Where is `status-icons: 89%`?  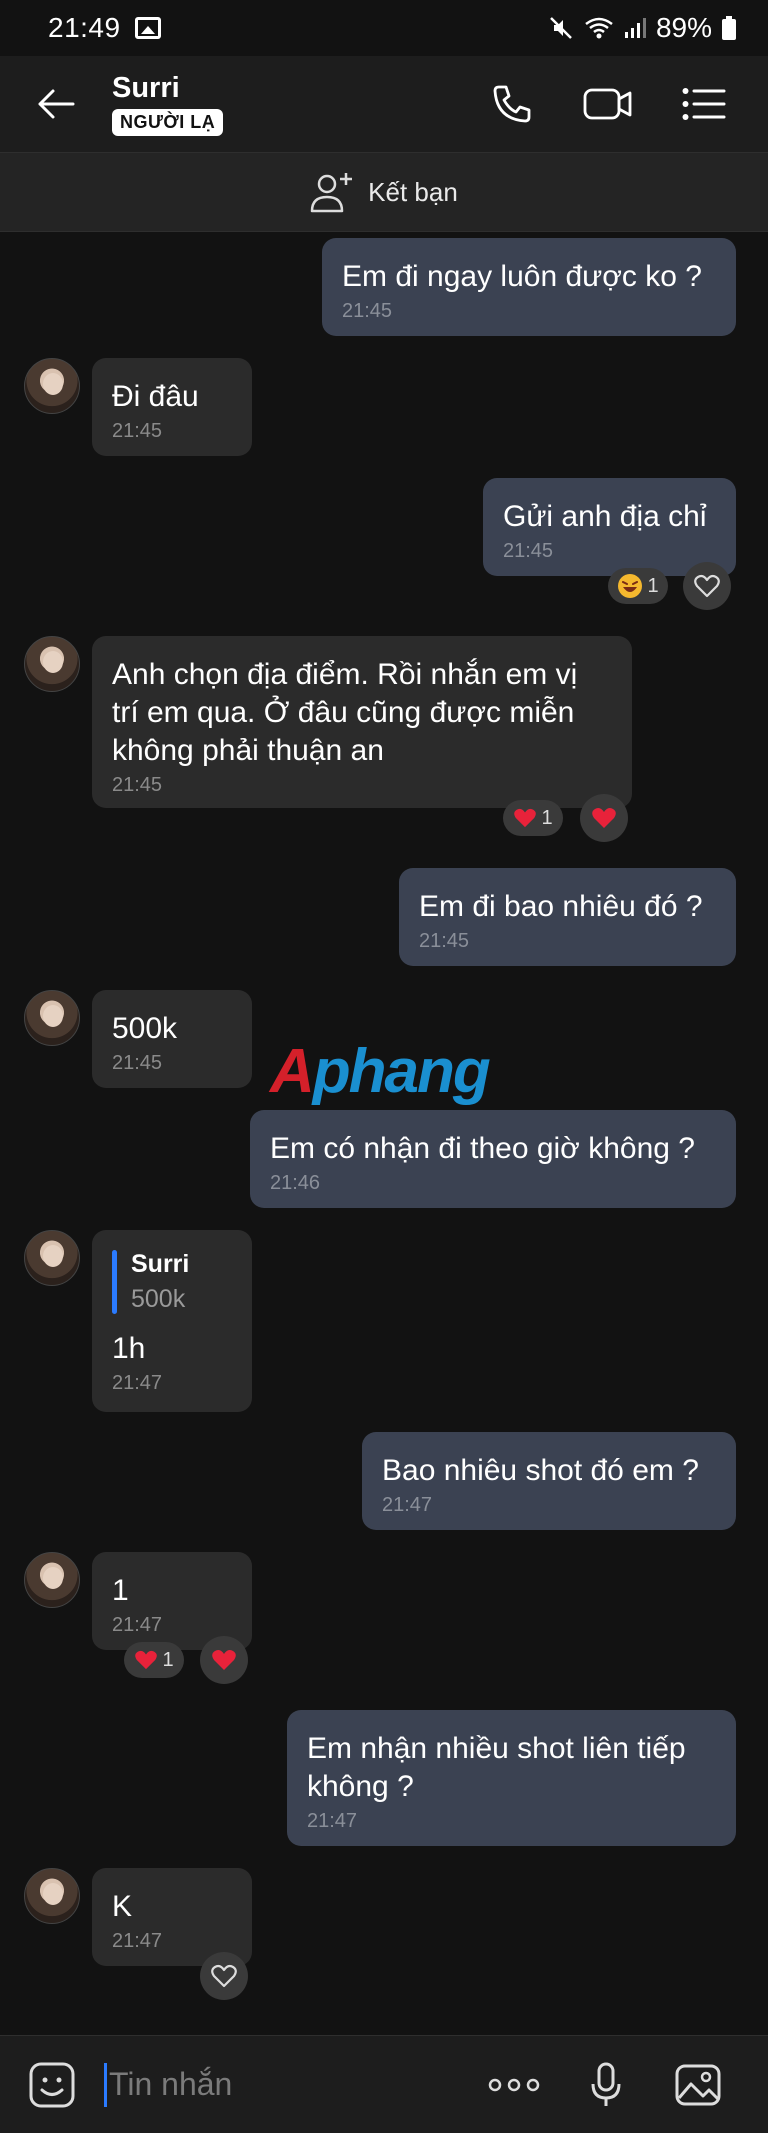 status-icons: 89% is located at coordinates (642, 28).